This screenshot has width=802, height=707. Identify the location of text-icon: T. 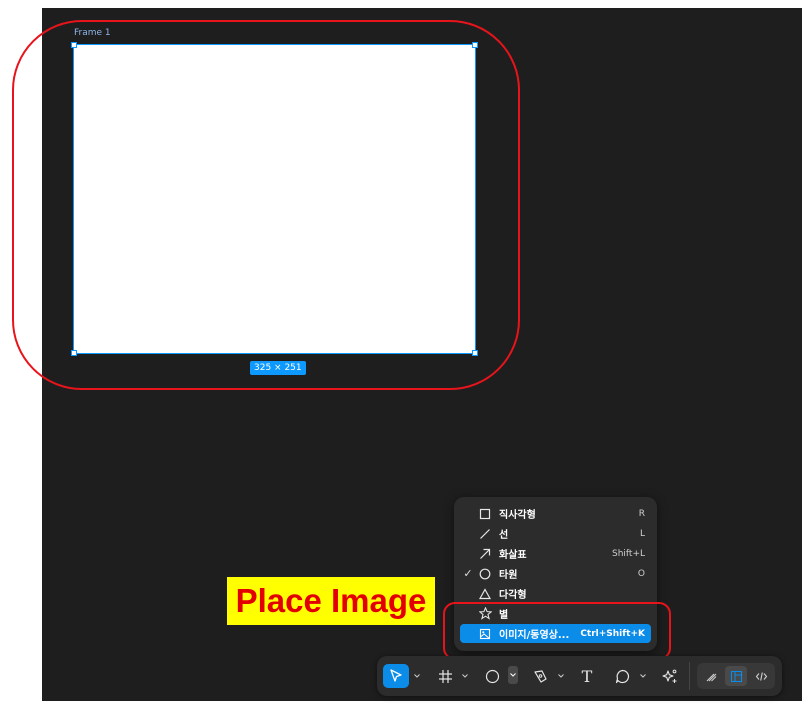
(587, 676).